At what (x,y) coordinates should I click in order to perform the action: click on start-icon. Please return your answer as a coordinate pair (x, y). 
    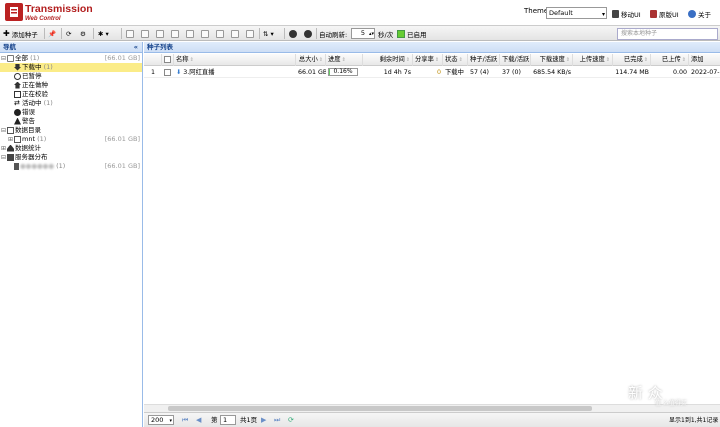
    Looking at the image, I should click on (130, 33).